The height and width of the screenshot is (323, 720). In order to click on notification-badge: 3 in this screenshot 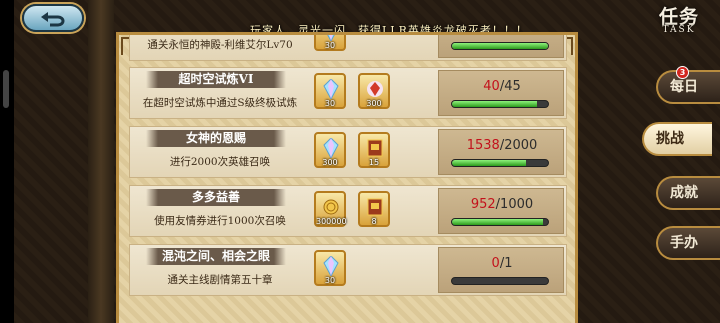, I will do `click(682, 72)`.